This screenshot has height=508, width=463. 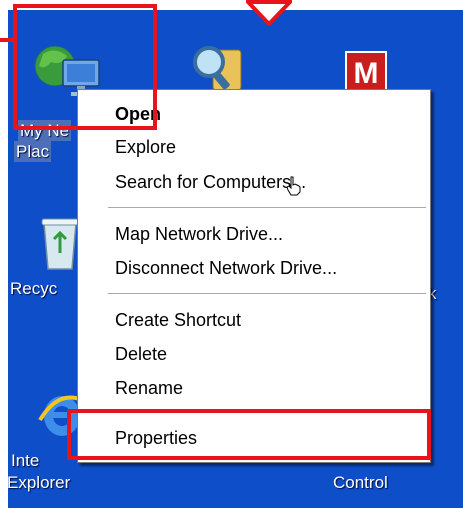 What do you see at coordinates (34, 288) in the screenshot?
I see `recycle-bin-label: Recyc` at bounding box center [34, 288].